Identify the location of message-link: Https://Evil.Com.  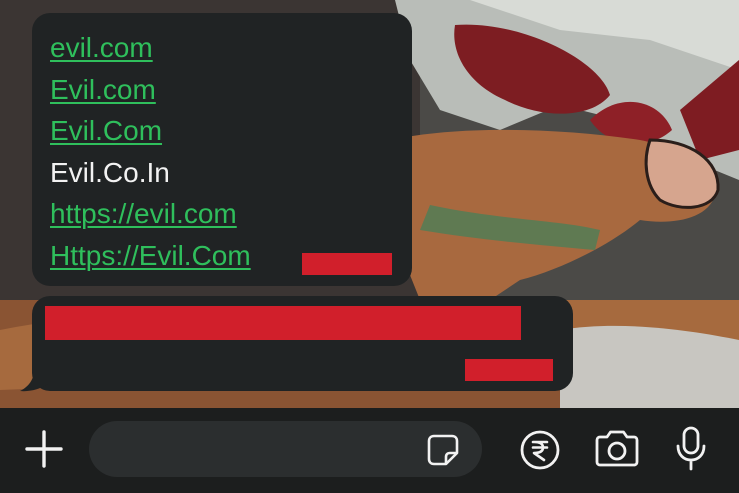
(150, 256).